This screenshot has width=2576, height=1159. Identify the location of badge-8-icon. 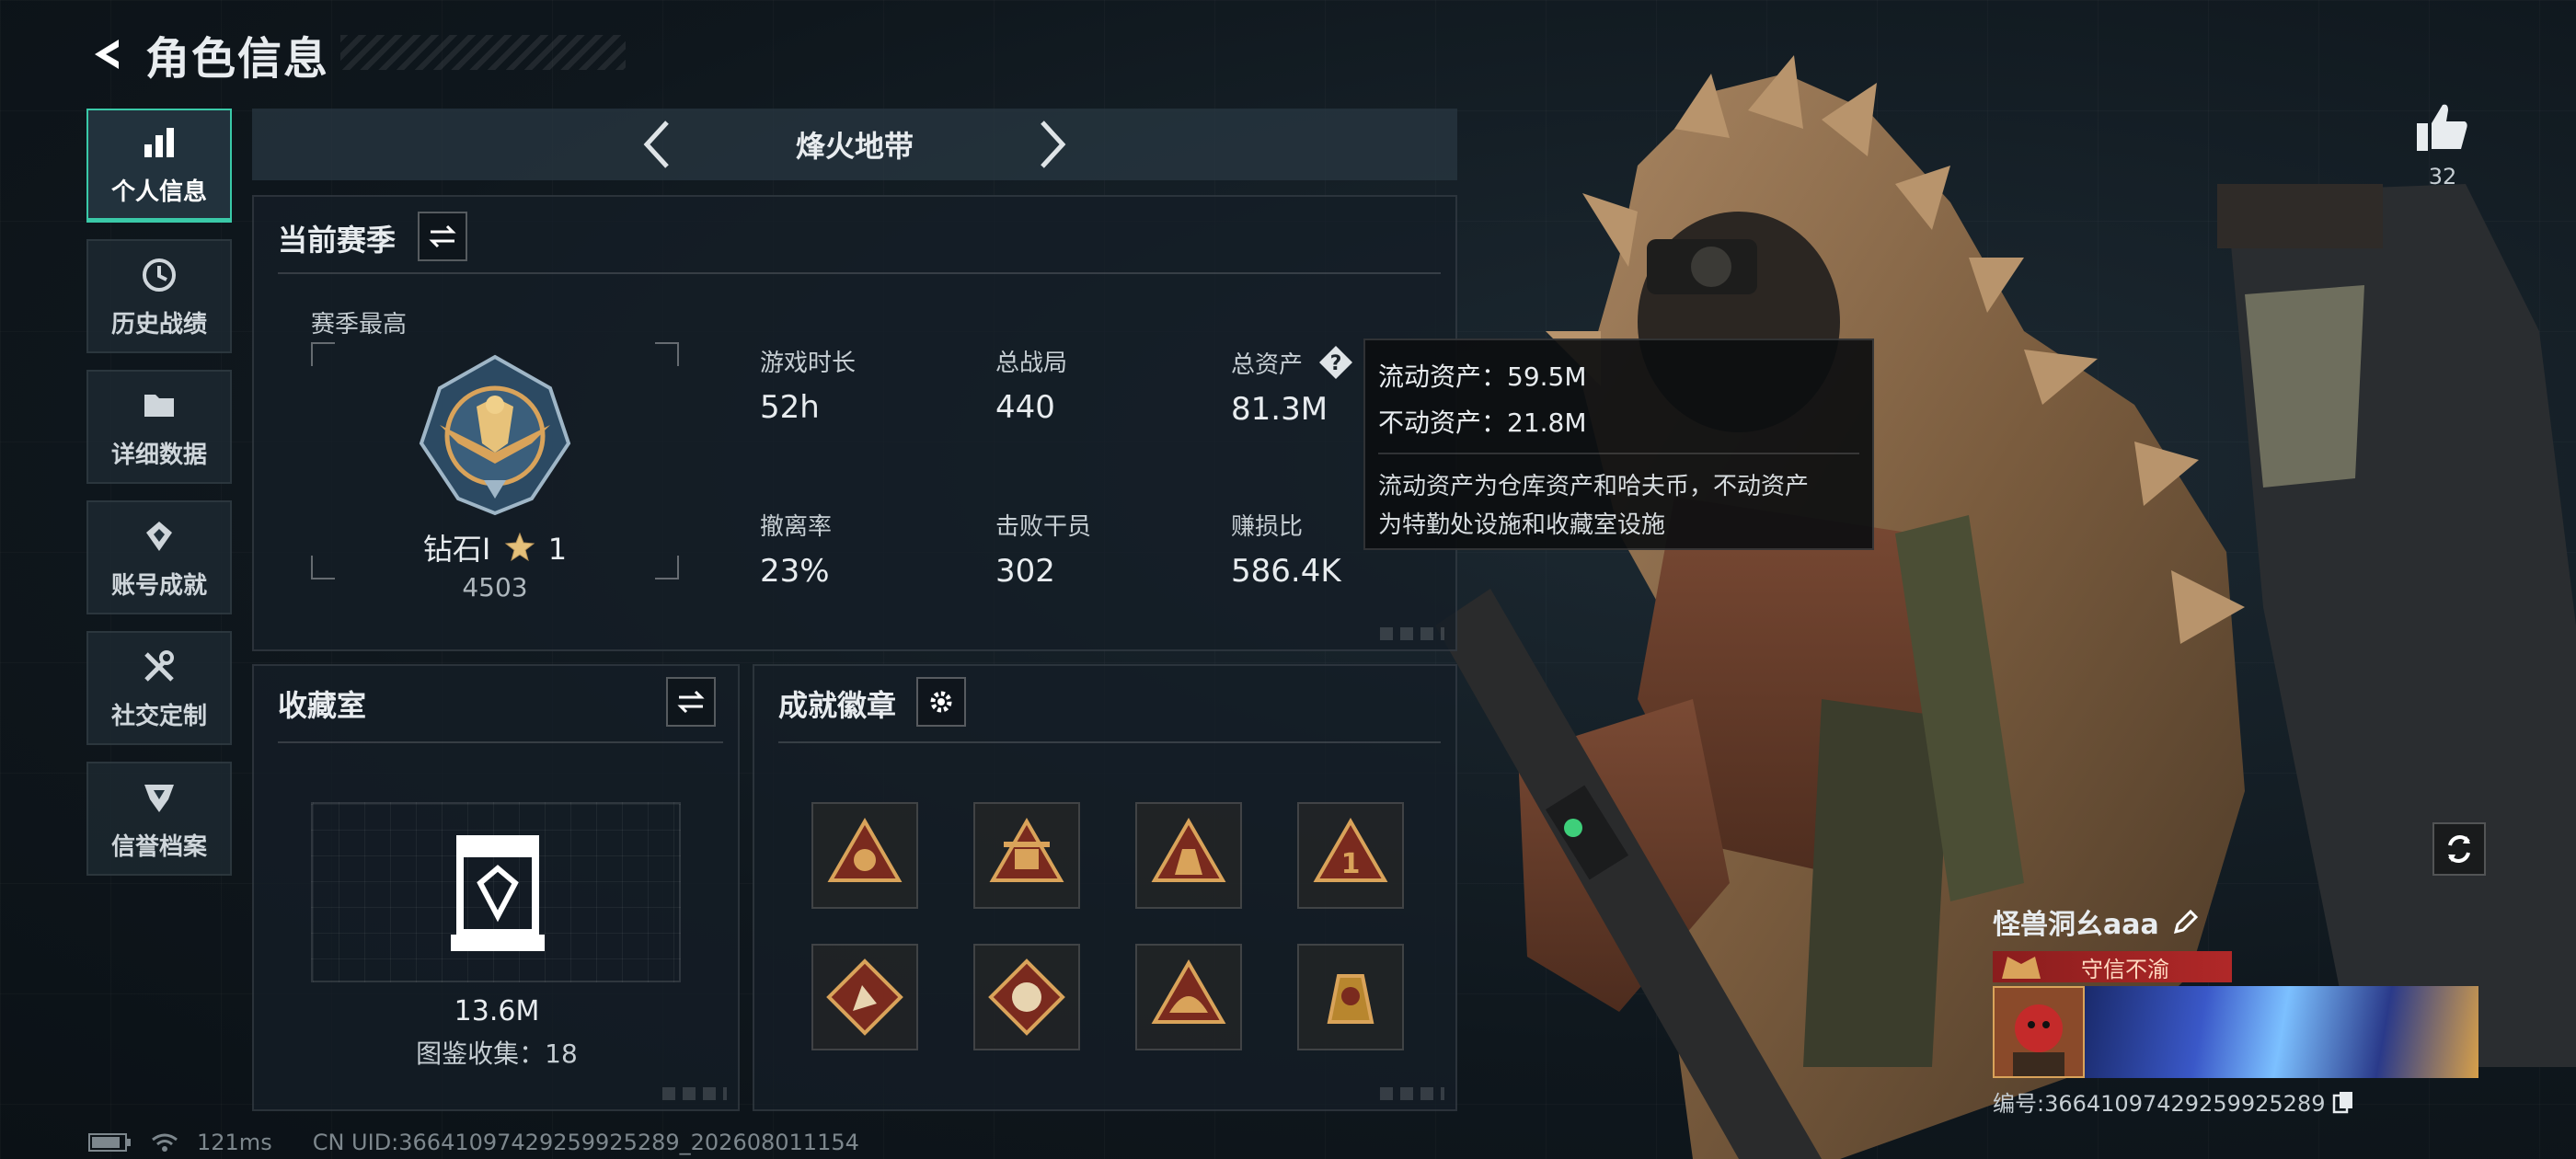
(1350, 999).